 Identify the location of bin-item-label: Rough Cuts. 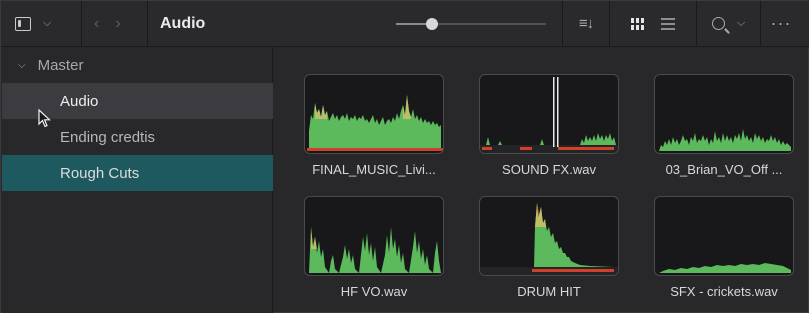
(100, 173).